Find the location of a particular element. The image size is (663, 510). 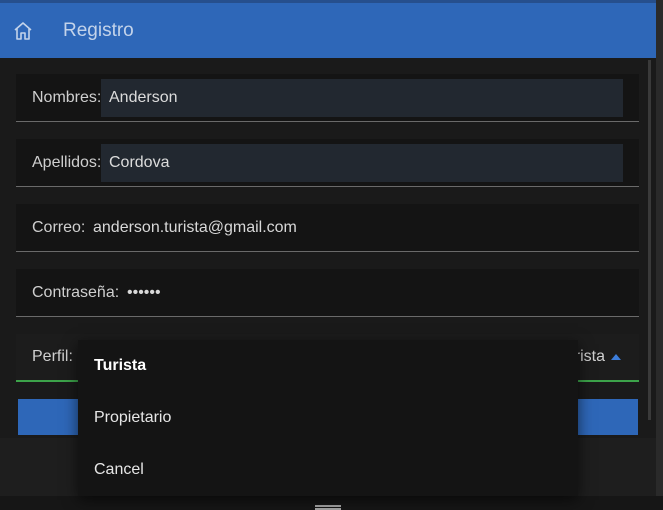

home-icon is located at coordinates (23, 31).